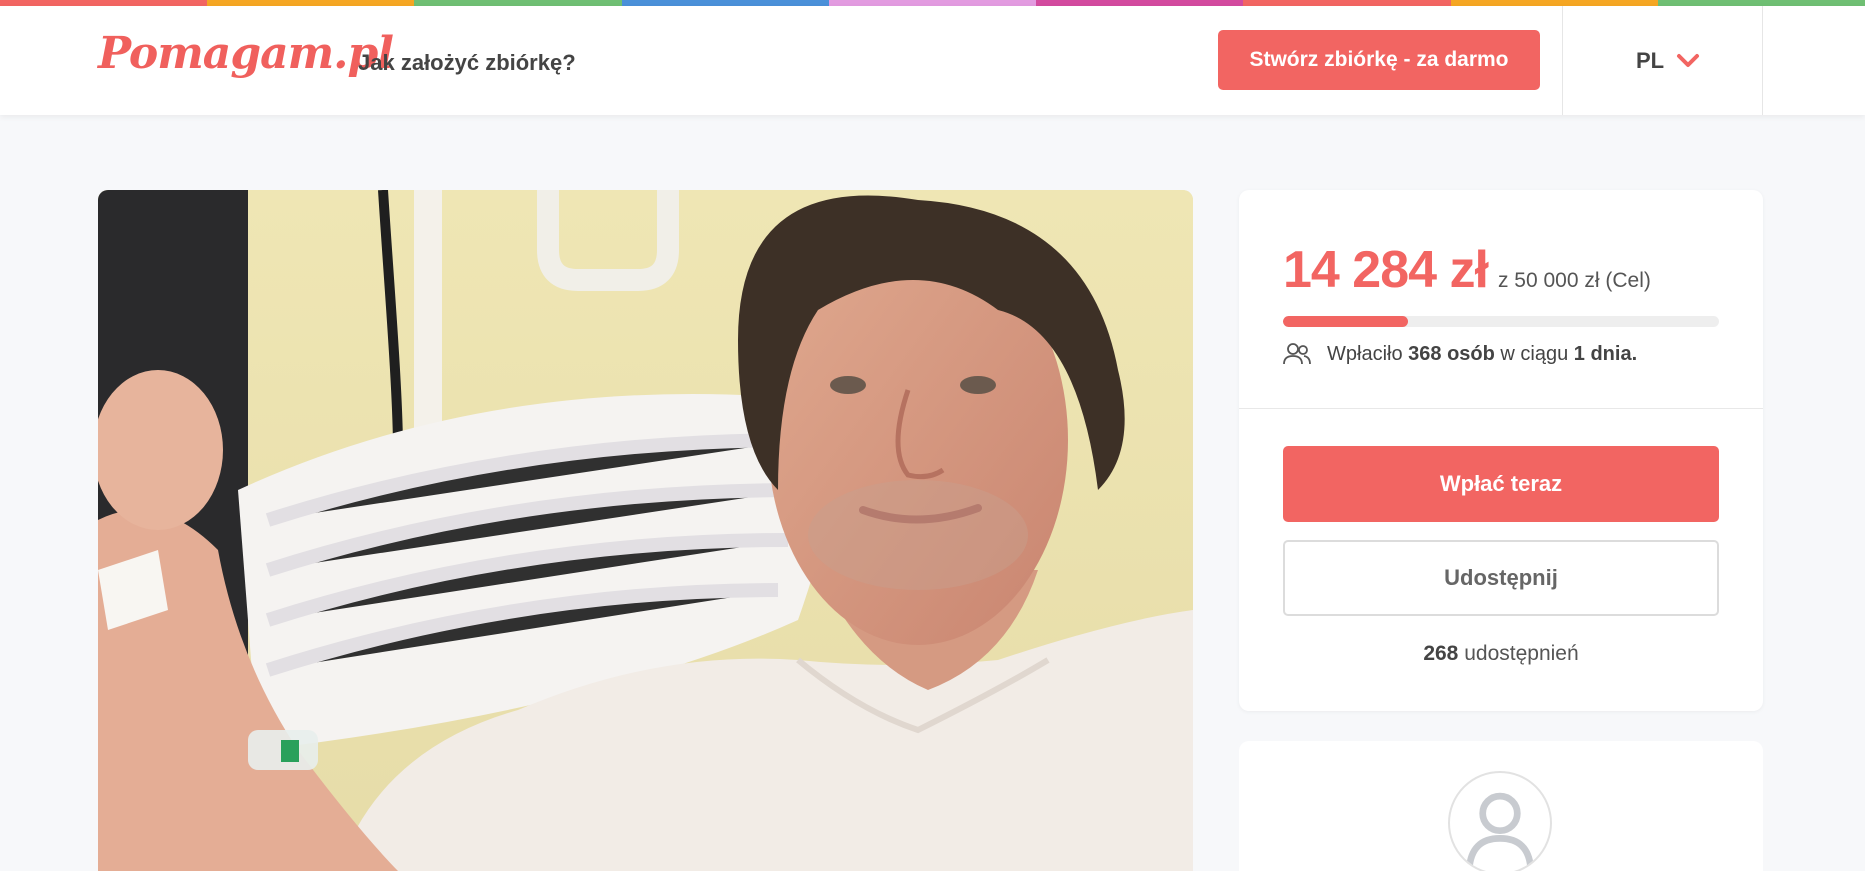 Image resolution: width=1865 pixels, height=871 pixels. I want to click on raised-amount: 14 284 zł, so click(1386, 270).